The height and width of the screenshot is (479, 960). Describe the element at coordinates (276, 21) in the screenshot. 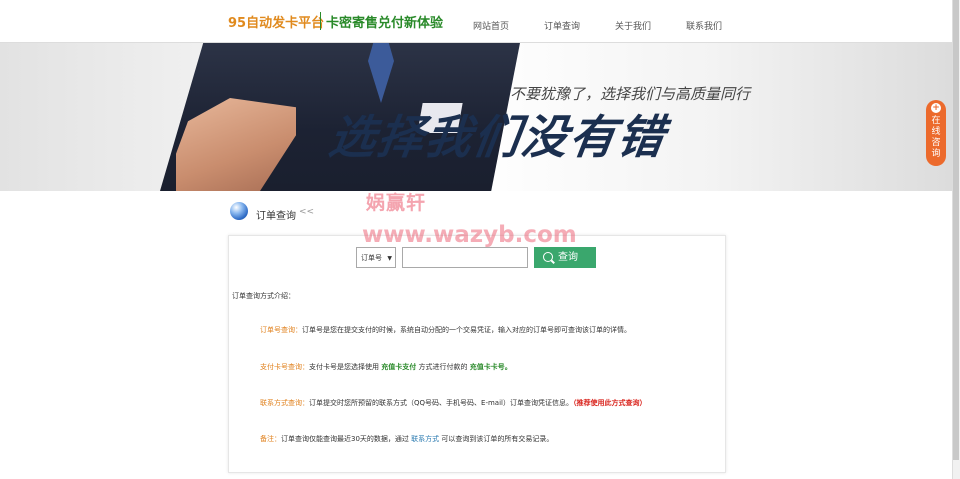

I see `site-logo: 95自动发卡平台` at that location.